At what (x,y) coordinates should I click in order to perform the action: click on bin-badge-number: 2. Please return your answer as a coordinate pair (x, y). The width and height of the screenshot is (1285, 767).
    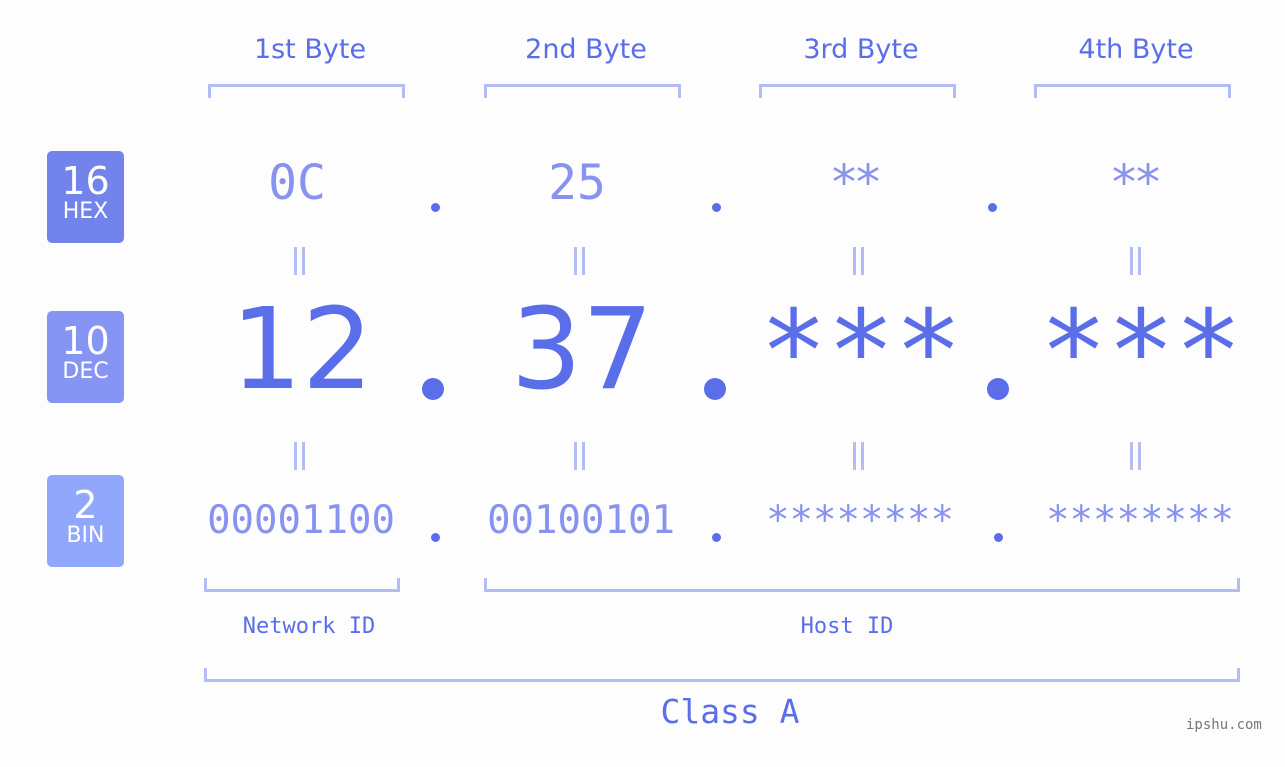
    Looking at the image, I should click on (85, 505).